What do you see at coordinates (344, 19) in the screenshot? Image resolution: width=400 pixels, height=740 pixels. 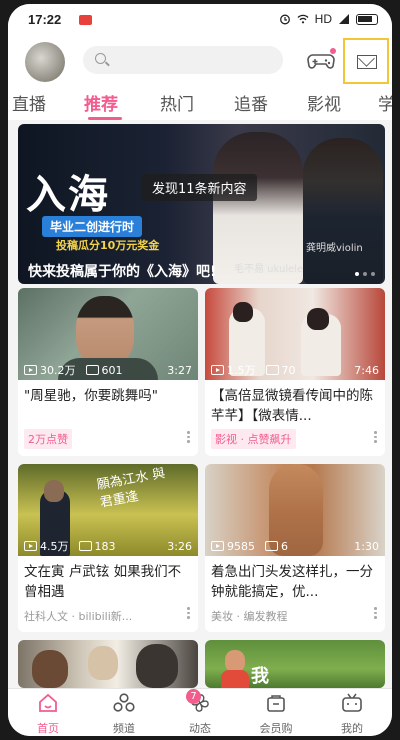 I see `signal-icon` at bounding box center [344, 19].